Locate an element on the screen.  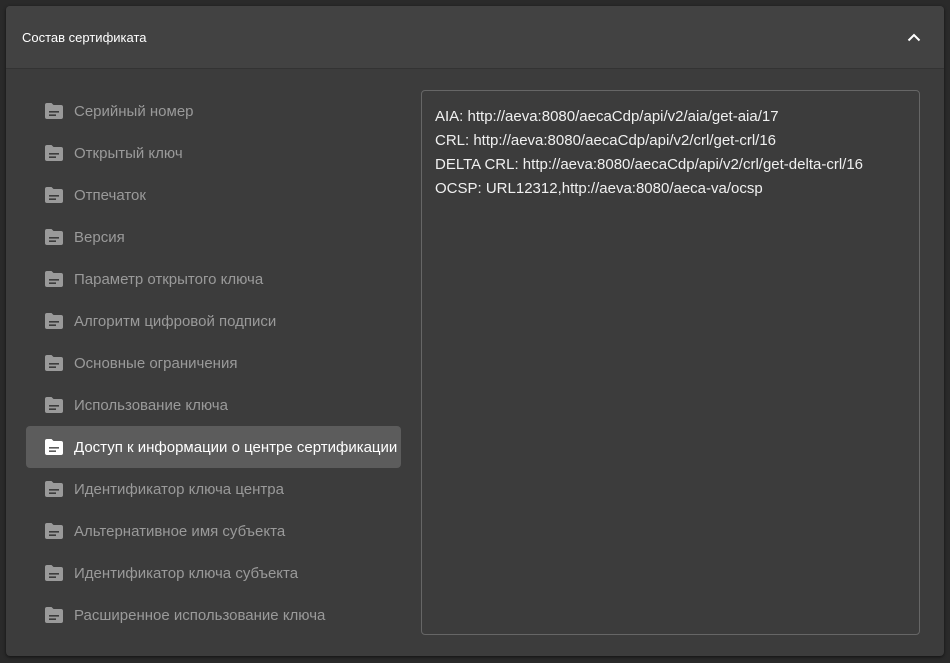
list-item: Параметр открытого ключа is located at coordinates (213, 279).